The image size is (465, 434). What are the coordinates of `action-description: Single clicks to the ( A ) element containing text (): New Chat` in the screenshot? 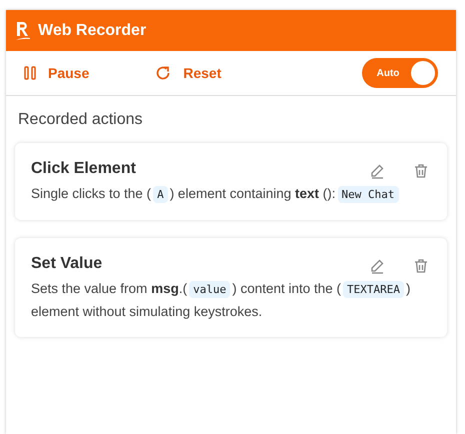 It's located at (230, 194).